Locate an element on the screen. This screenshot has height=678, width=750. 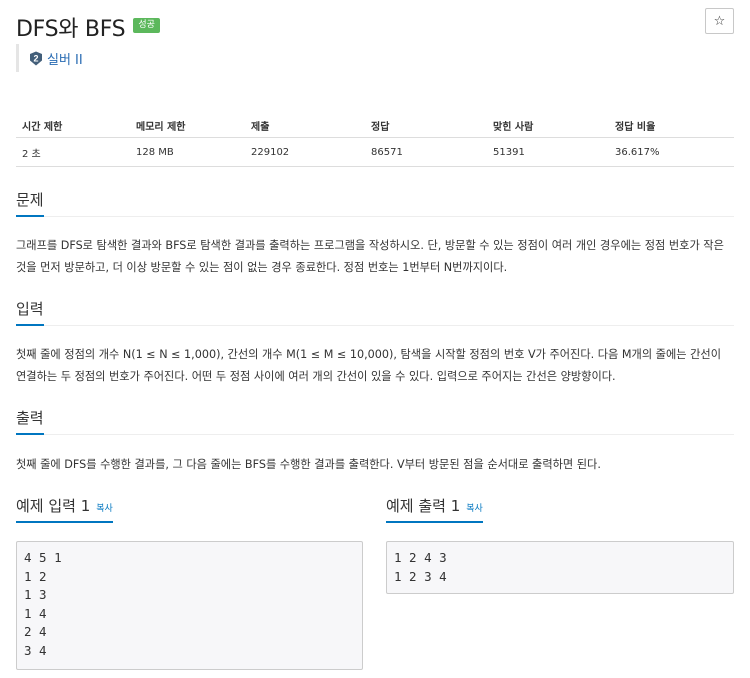
star-icon: ☆ is located at coordinates (719, 21).